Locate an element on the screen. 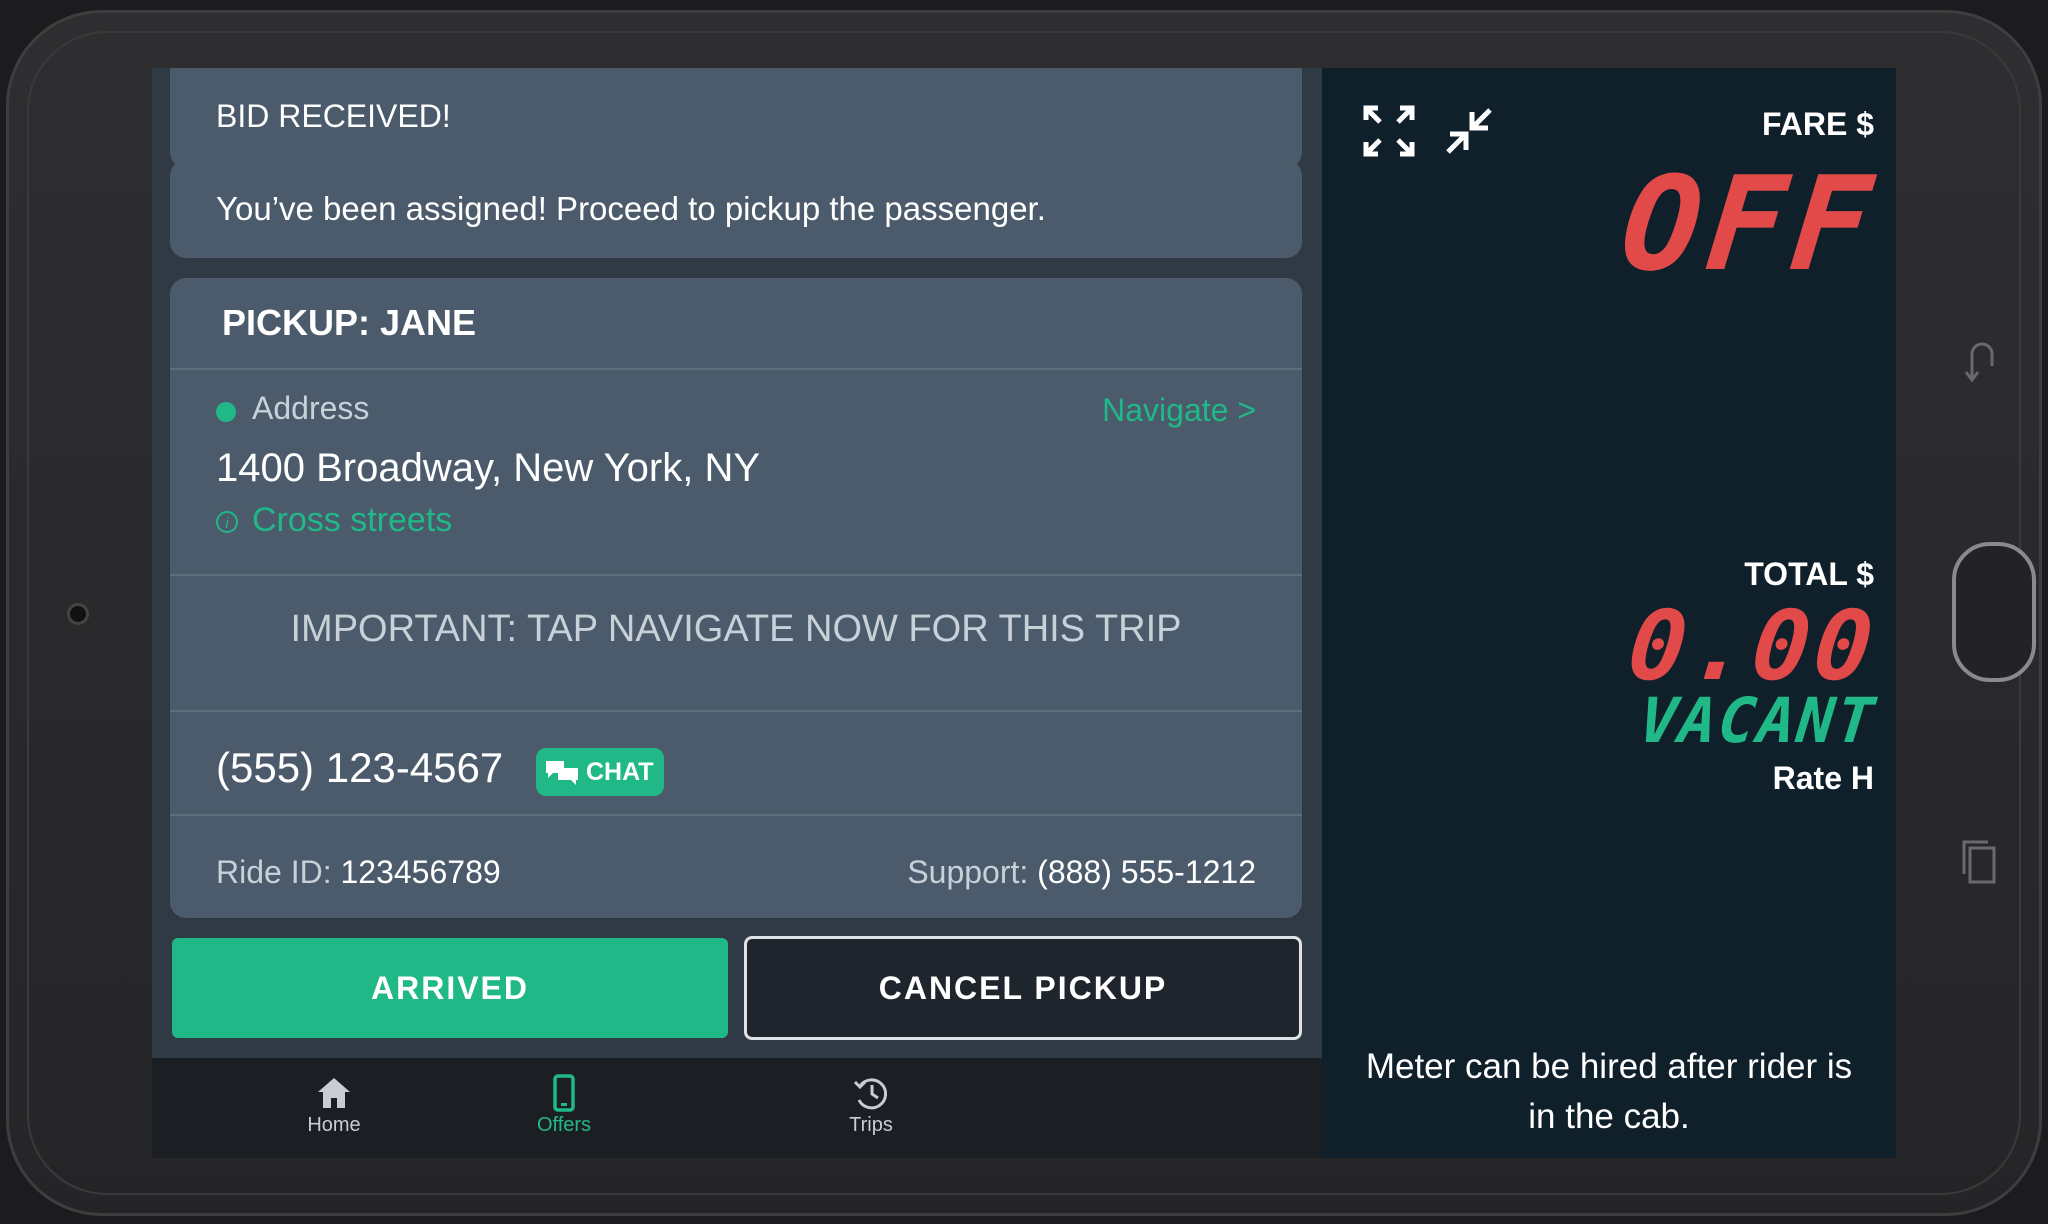  support-label: Support: is located at coordinates (968, 872).